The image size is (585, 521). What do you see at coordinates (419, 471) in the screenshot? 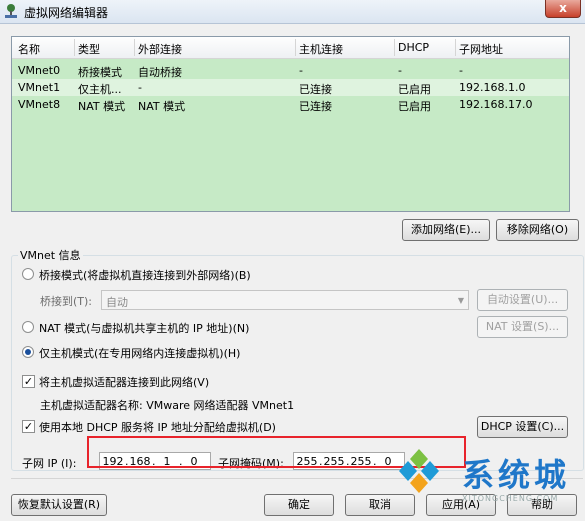
I see `watermark-logo-icon` at bounding box center [419, 471].